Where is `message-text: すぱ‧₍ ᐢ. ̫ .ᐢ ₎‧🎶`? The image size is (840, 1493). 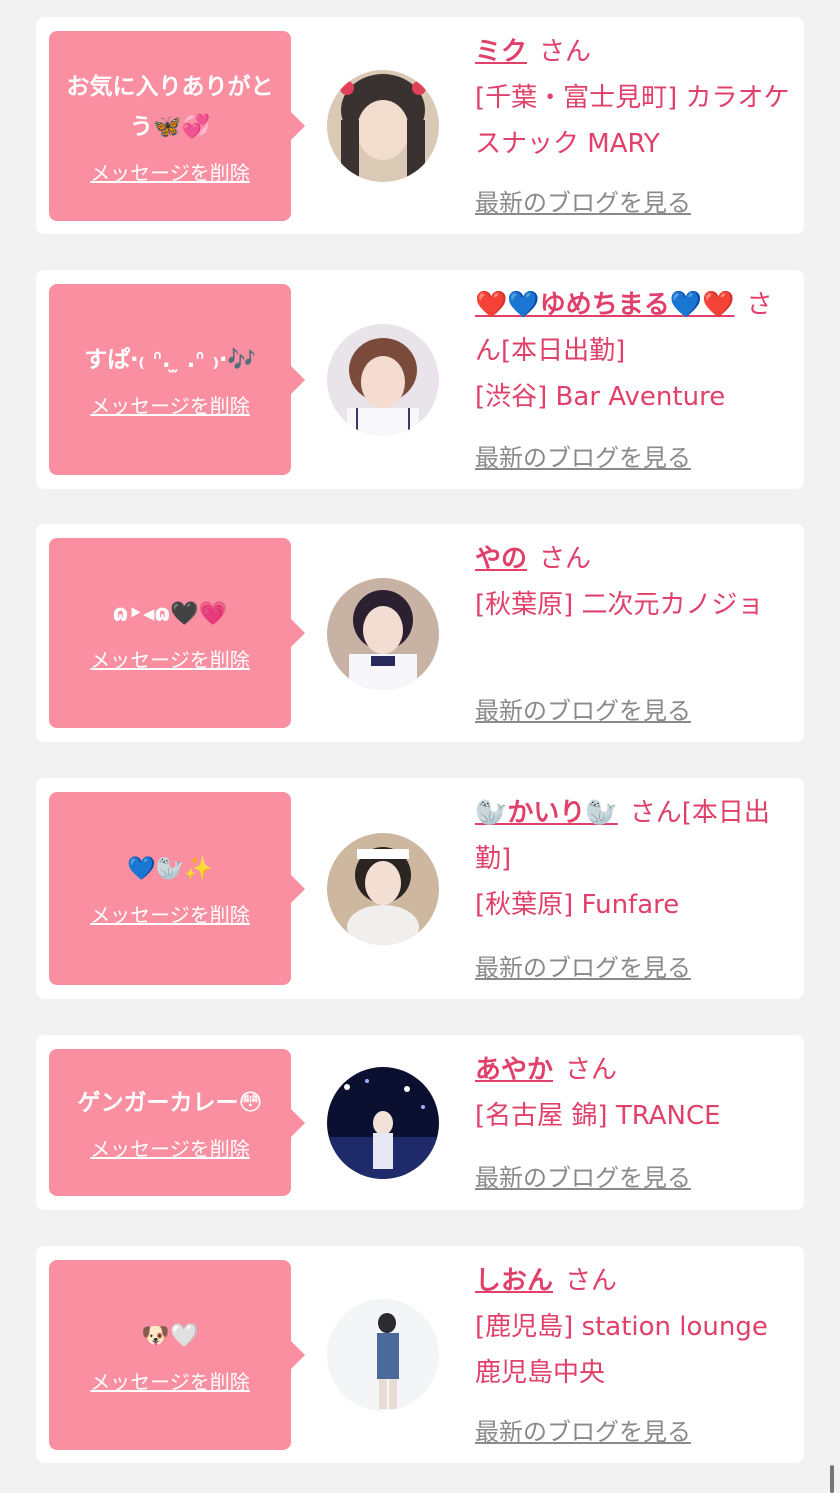 message-text: すぱ‧₍ ᐢ. ̫ .ᐢ ₎‧🎶 is located at coordinates (170, 360).